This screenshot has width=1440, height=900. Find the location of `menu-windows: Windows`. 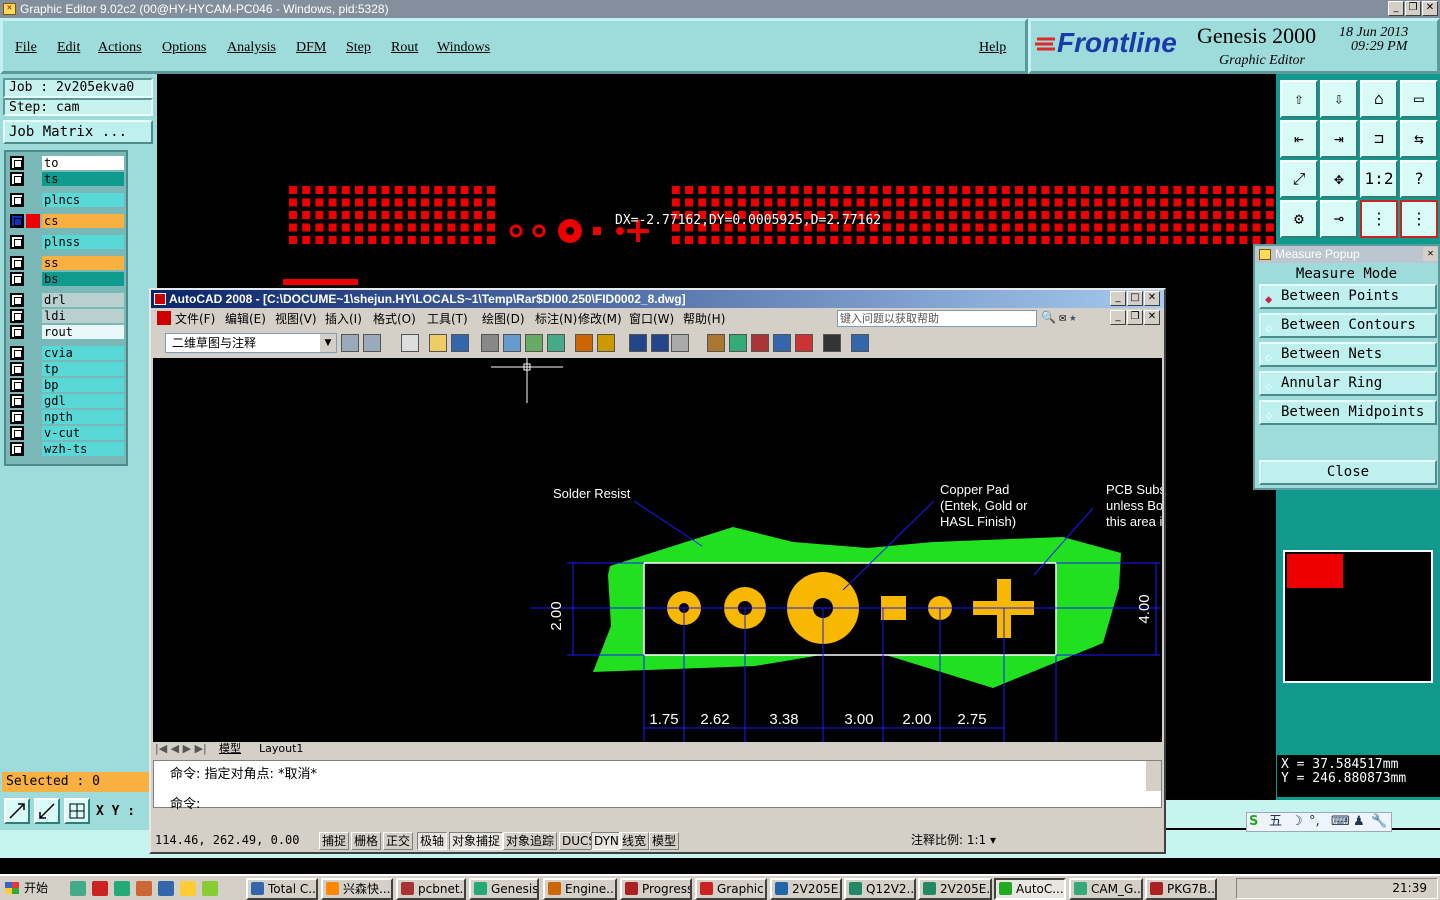

menu-windows: Windows is located at coordinates (463, 48).